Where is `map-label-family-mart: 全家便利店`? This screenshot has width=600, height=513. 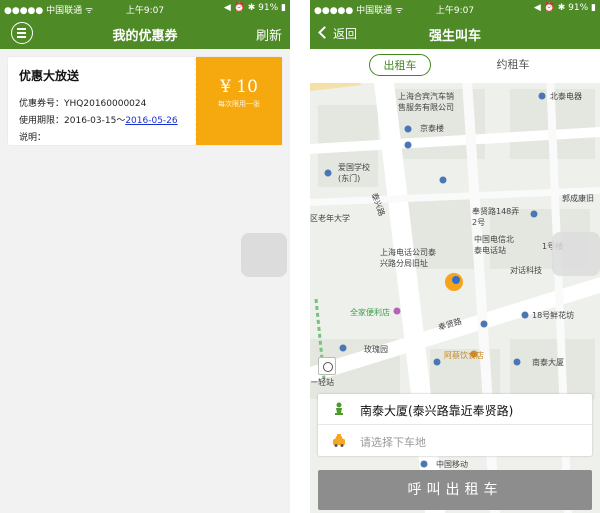
map-label-family-mart: 全家便利店 is located at coordinates (370, 312).